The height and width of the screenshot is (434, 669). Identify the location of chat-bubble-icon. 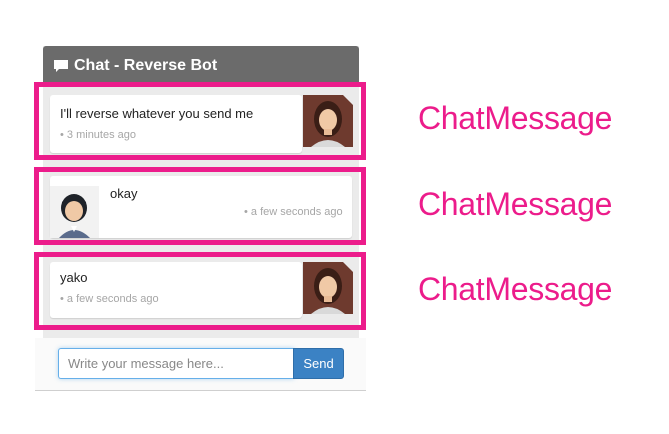
(61, 66).